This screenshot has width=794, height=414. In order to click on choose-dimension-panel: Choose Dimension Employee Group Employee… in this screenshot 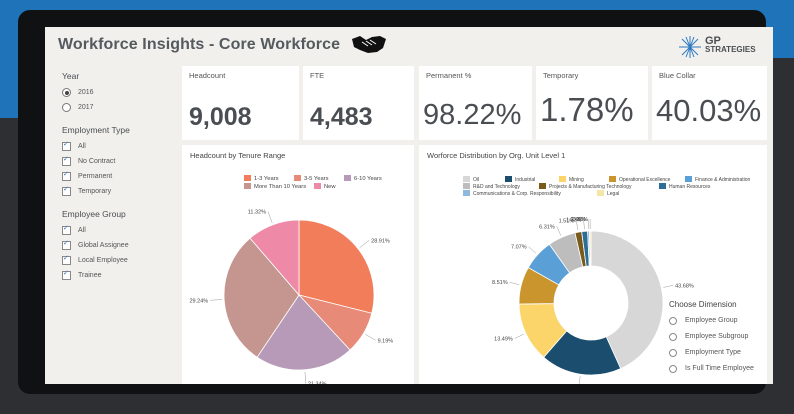, I will do `click(721, 340)`.